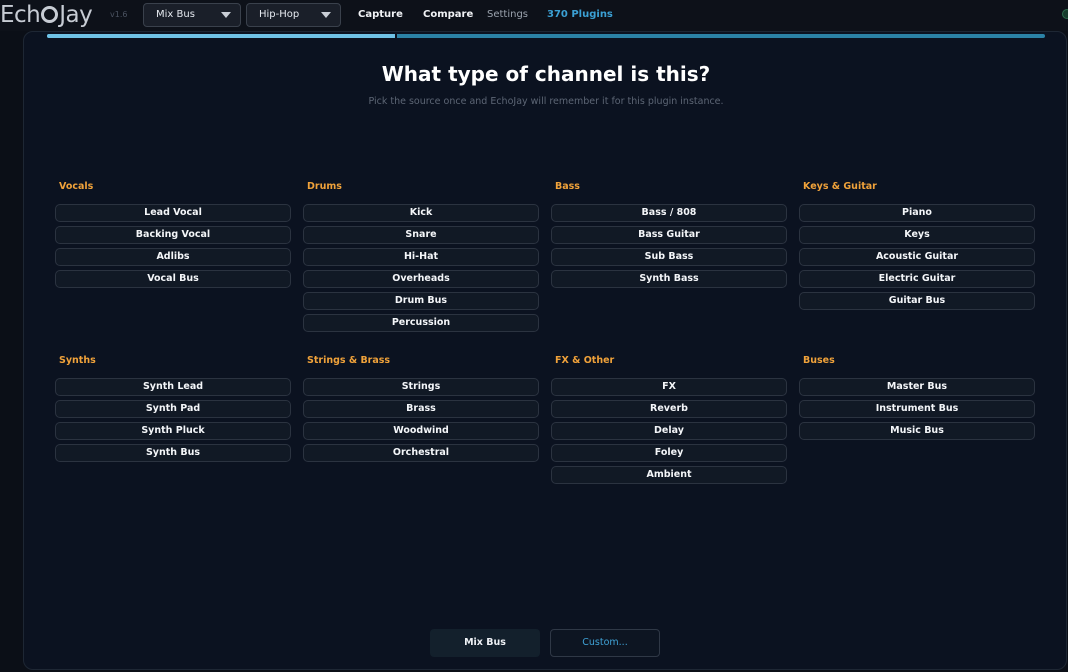 This screenshot has height=672, width=1068. What do you see at coordinates (669, 387) in the screenshot?
I see `channel-type-option: FX` at bounding box center [669, 387].